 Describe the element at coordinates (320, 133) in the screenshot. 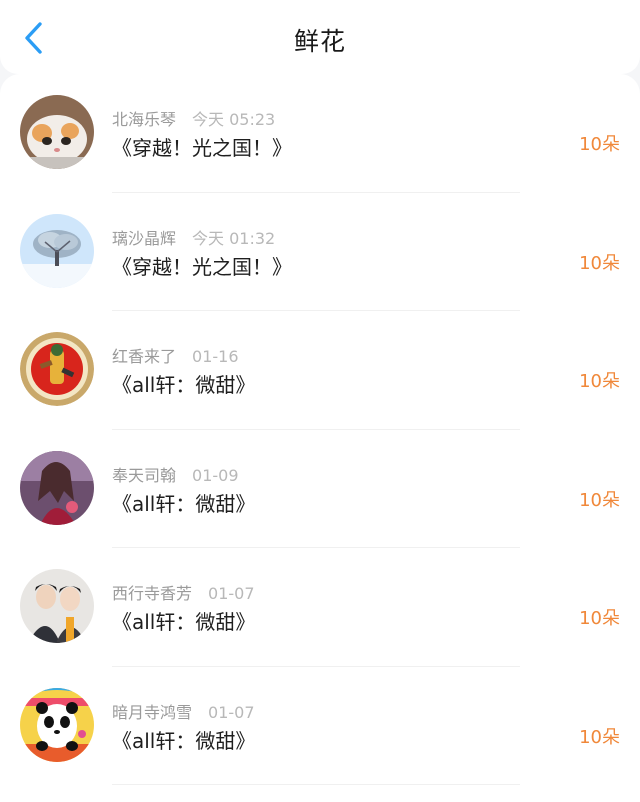

I see `list-item: 北海乐琴 今天 05:23 《穿越！光之国！》 10朵` at that location.